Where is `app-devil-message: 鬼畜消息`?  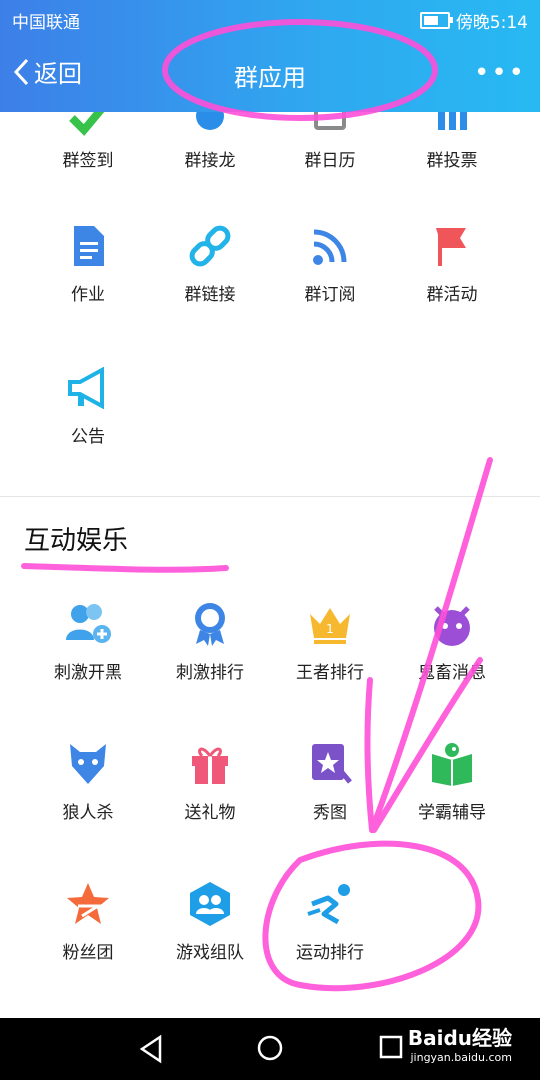 app-devil-message: 鬼畜消息 is located at coordinates (452, 641).